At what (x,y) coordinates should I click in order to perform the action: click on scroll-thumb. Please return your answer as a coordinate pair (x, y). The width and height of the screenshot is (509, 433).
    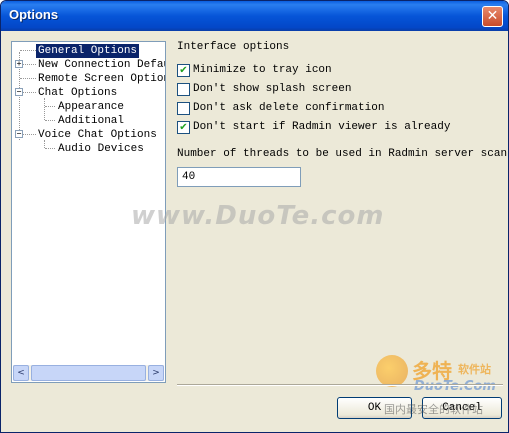
    Looking at the image, I should click on (88, 373).